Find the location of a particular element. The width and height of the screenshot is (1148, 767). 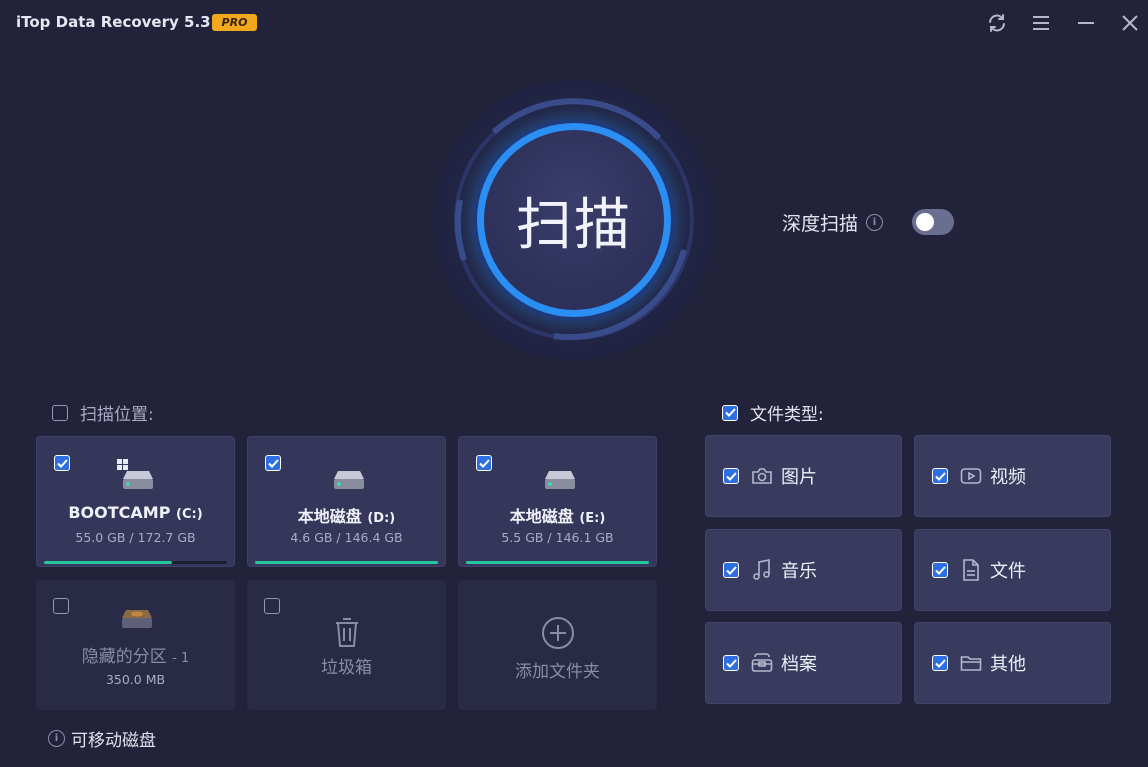

file-type-music: 音乐 is located at coordinates (803, 570).